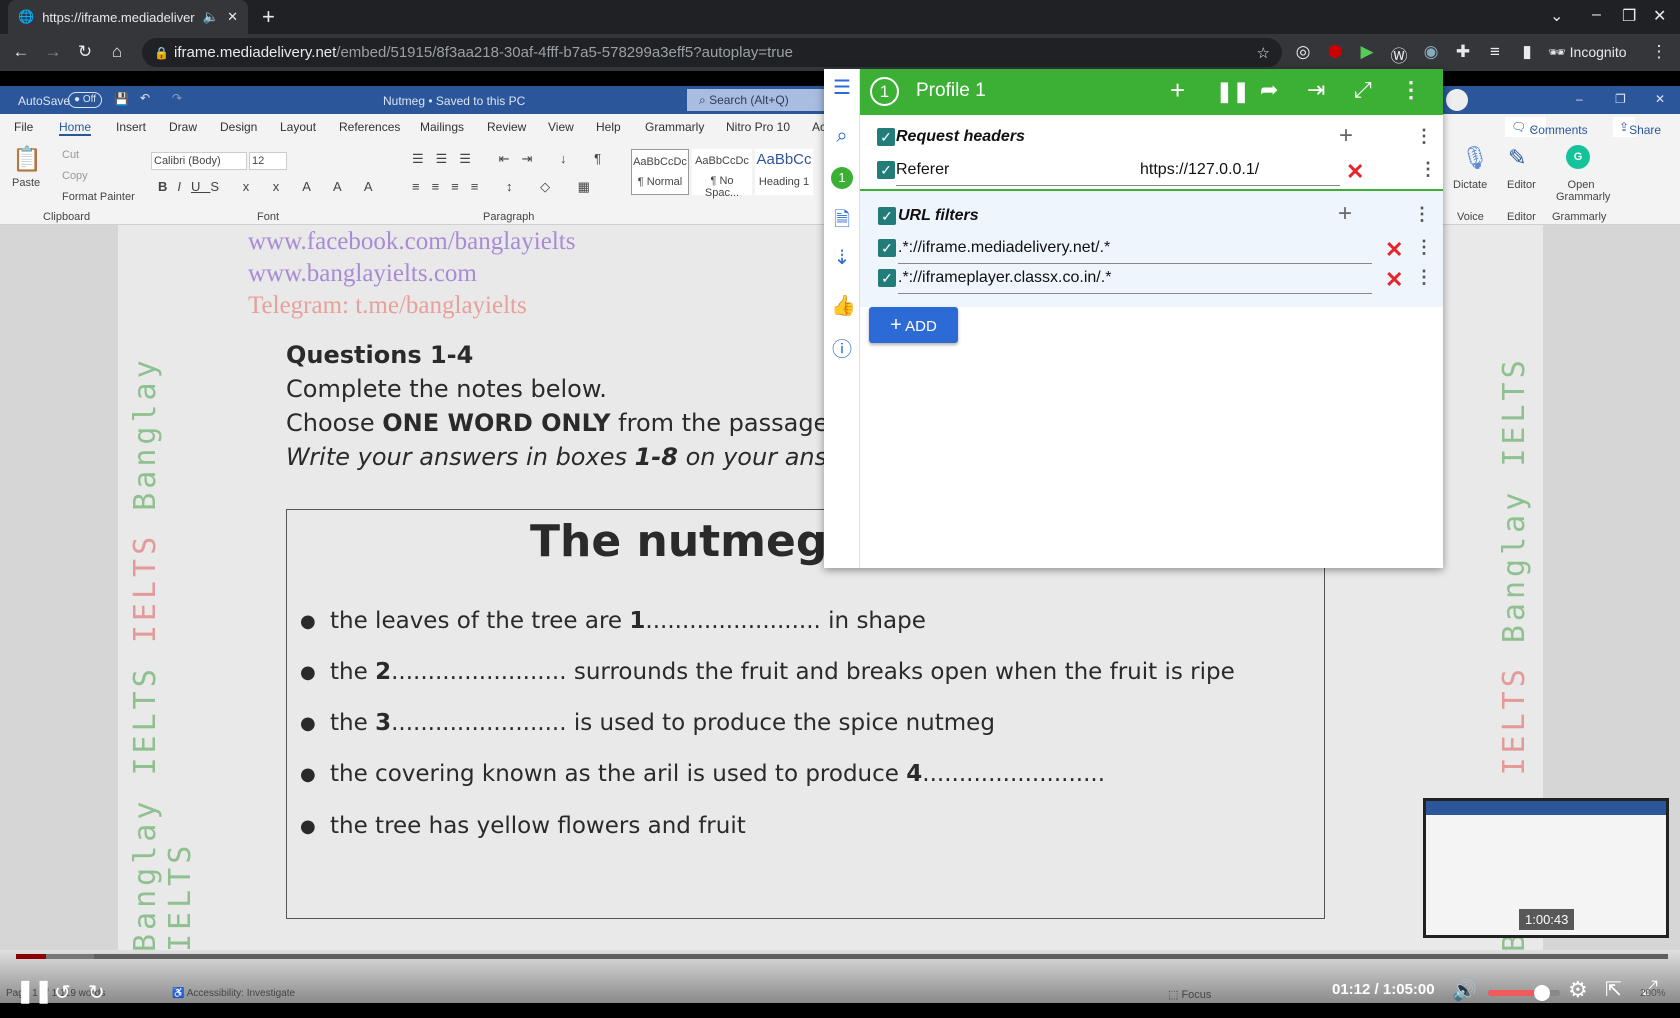  I want to click on font-format-buttons: BIUS x x A A A, so click(270, 186).